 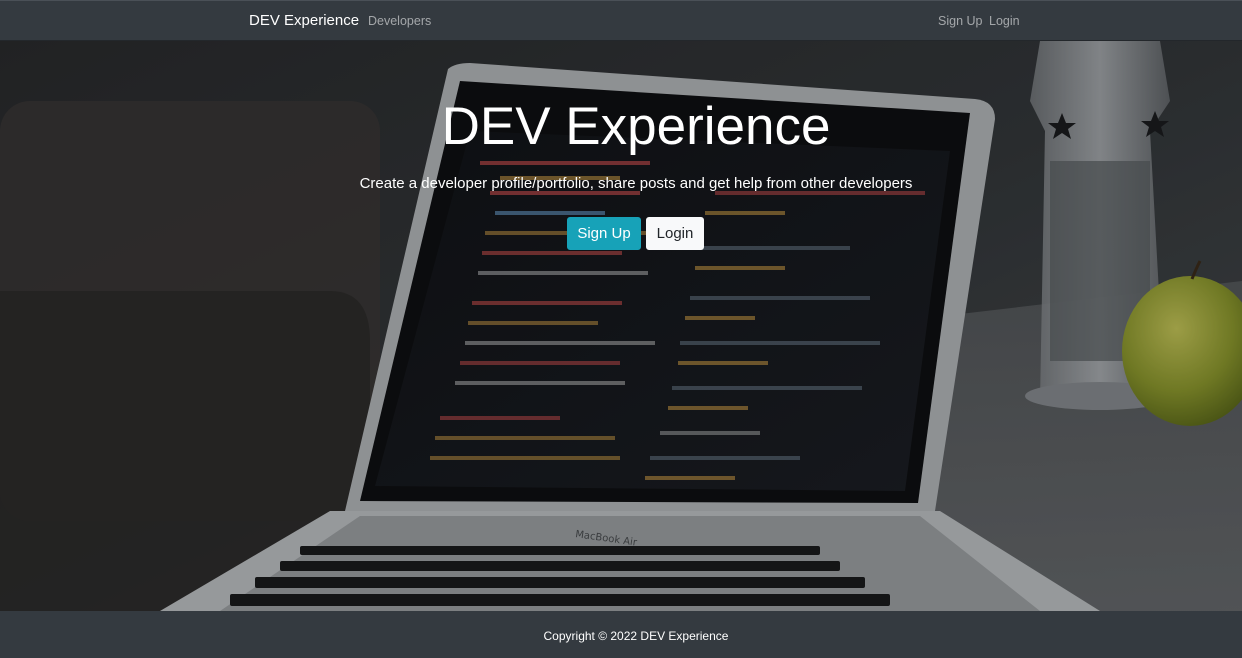 I want to click on nav-developers-link: Developers, so click(x=399, y=21).